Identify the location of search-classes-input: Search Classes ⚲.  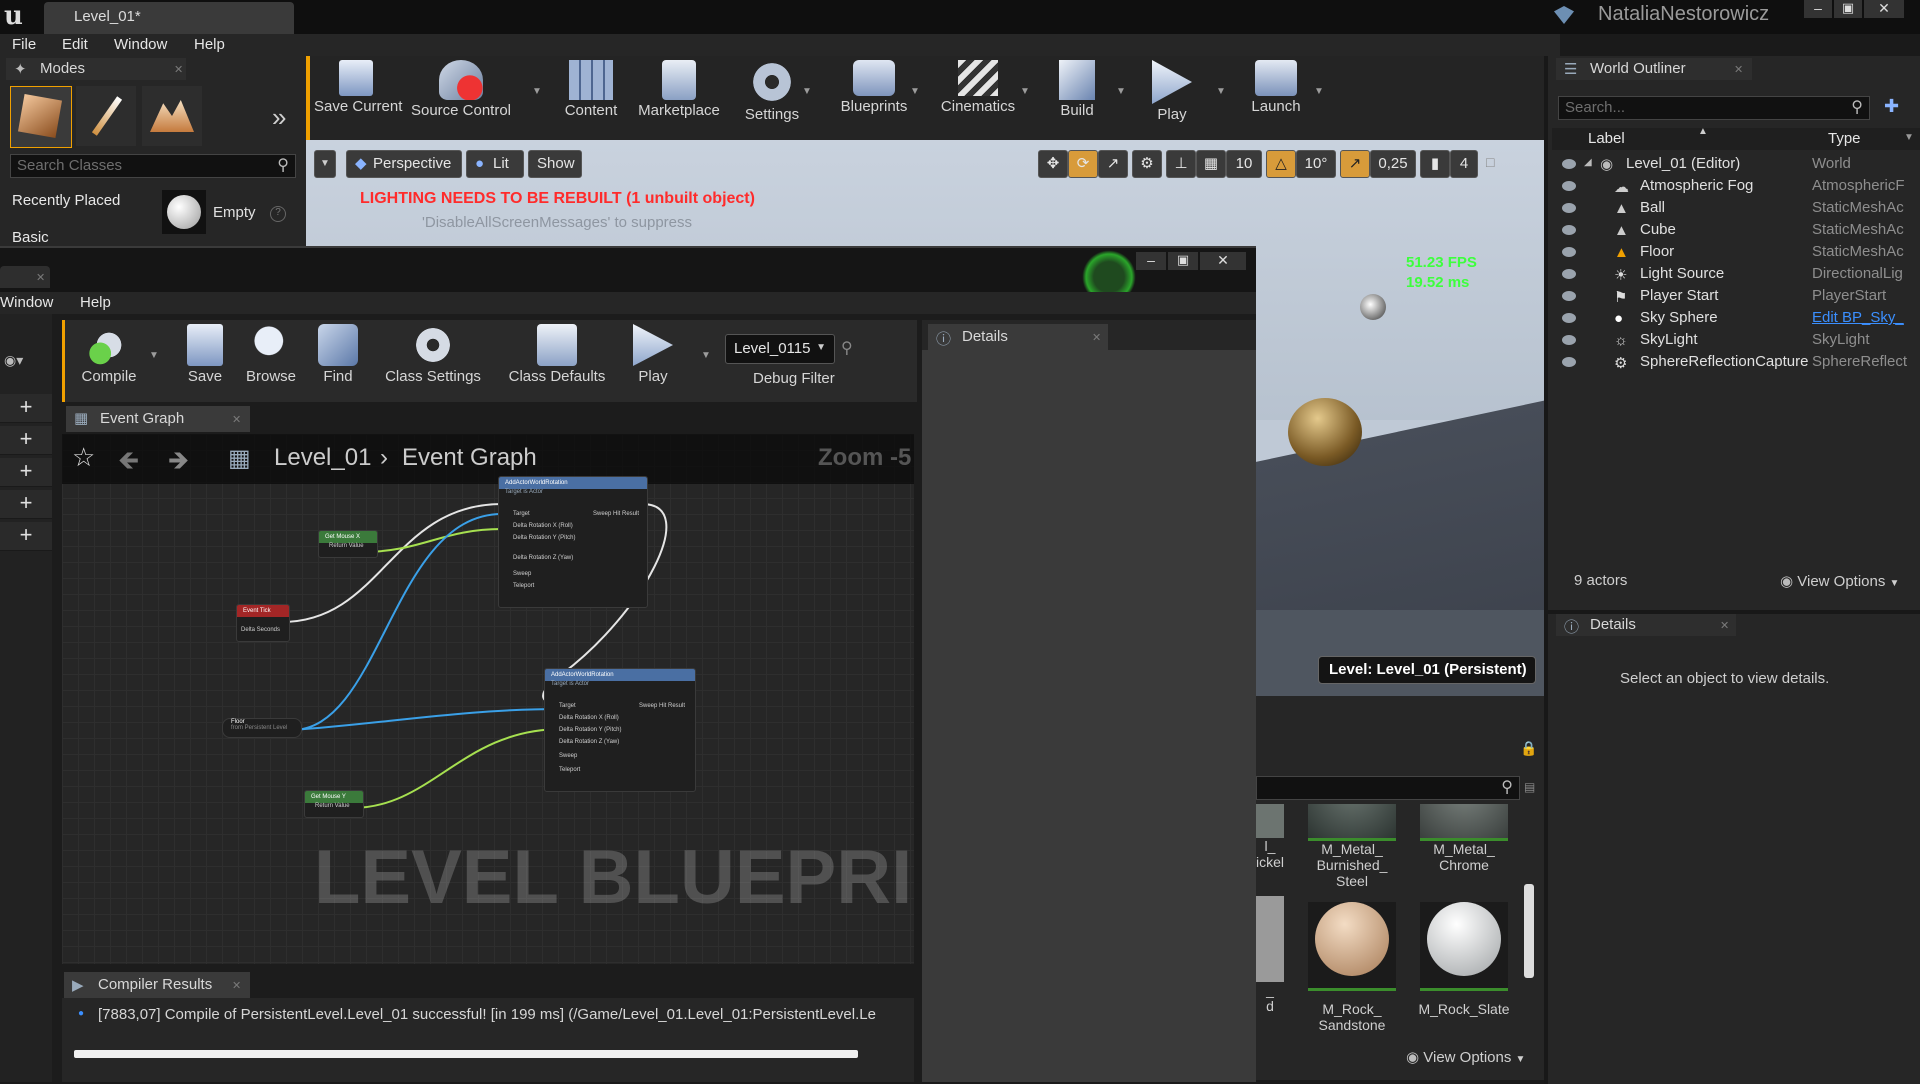
(153, 166).